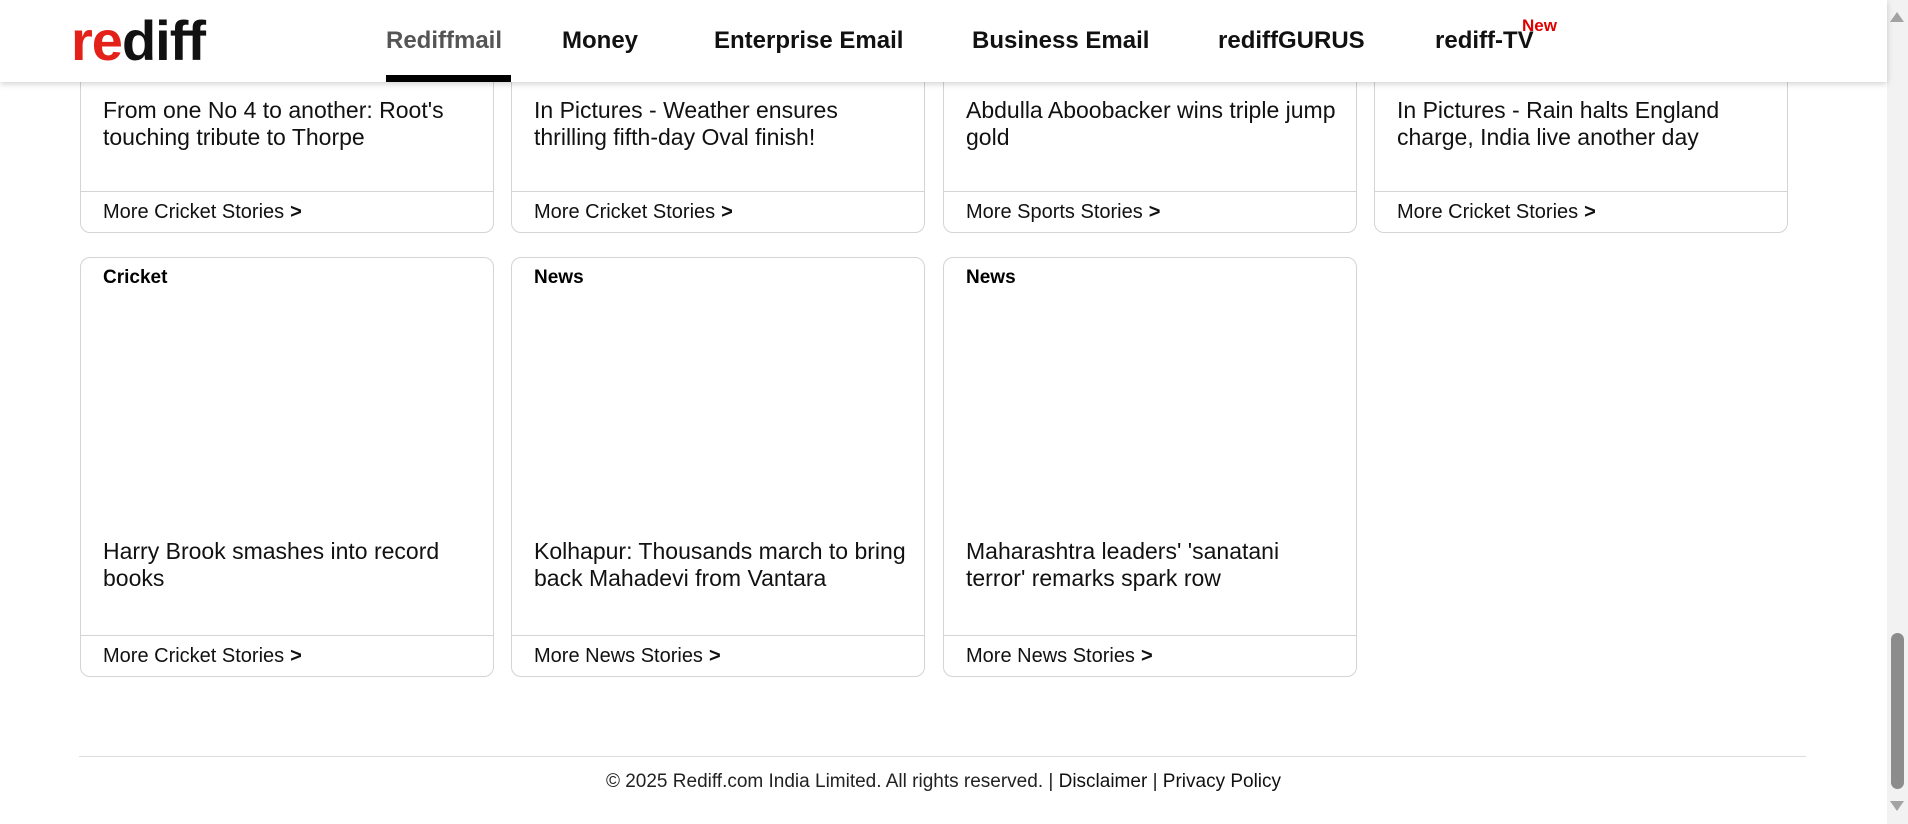 Image resolution: width=1908 pixels, height=824 pixels. I want to click on rediff-logo-graphic: rediff, so click(139, 40).